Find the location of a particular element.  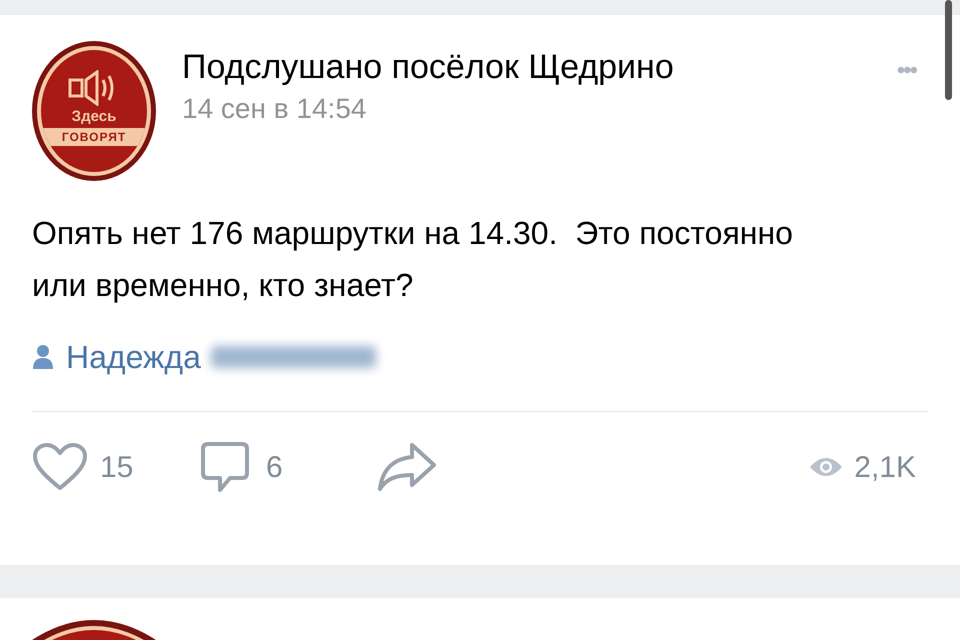

post-date: 14 сен в 14:54 is located at coordinates (428, 109).